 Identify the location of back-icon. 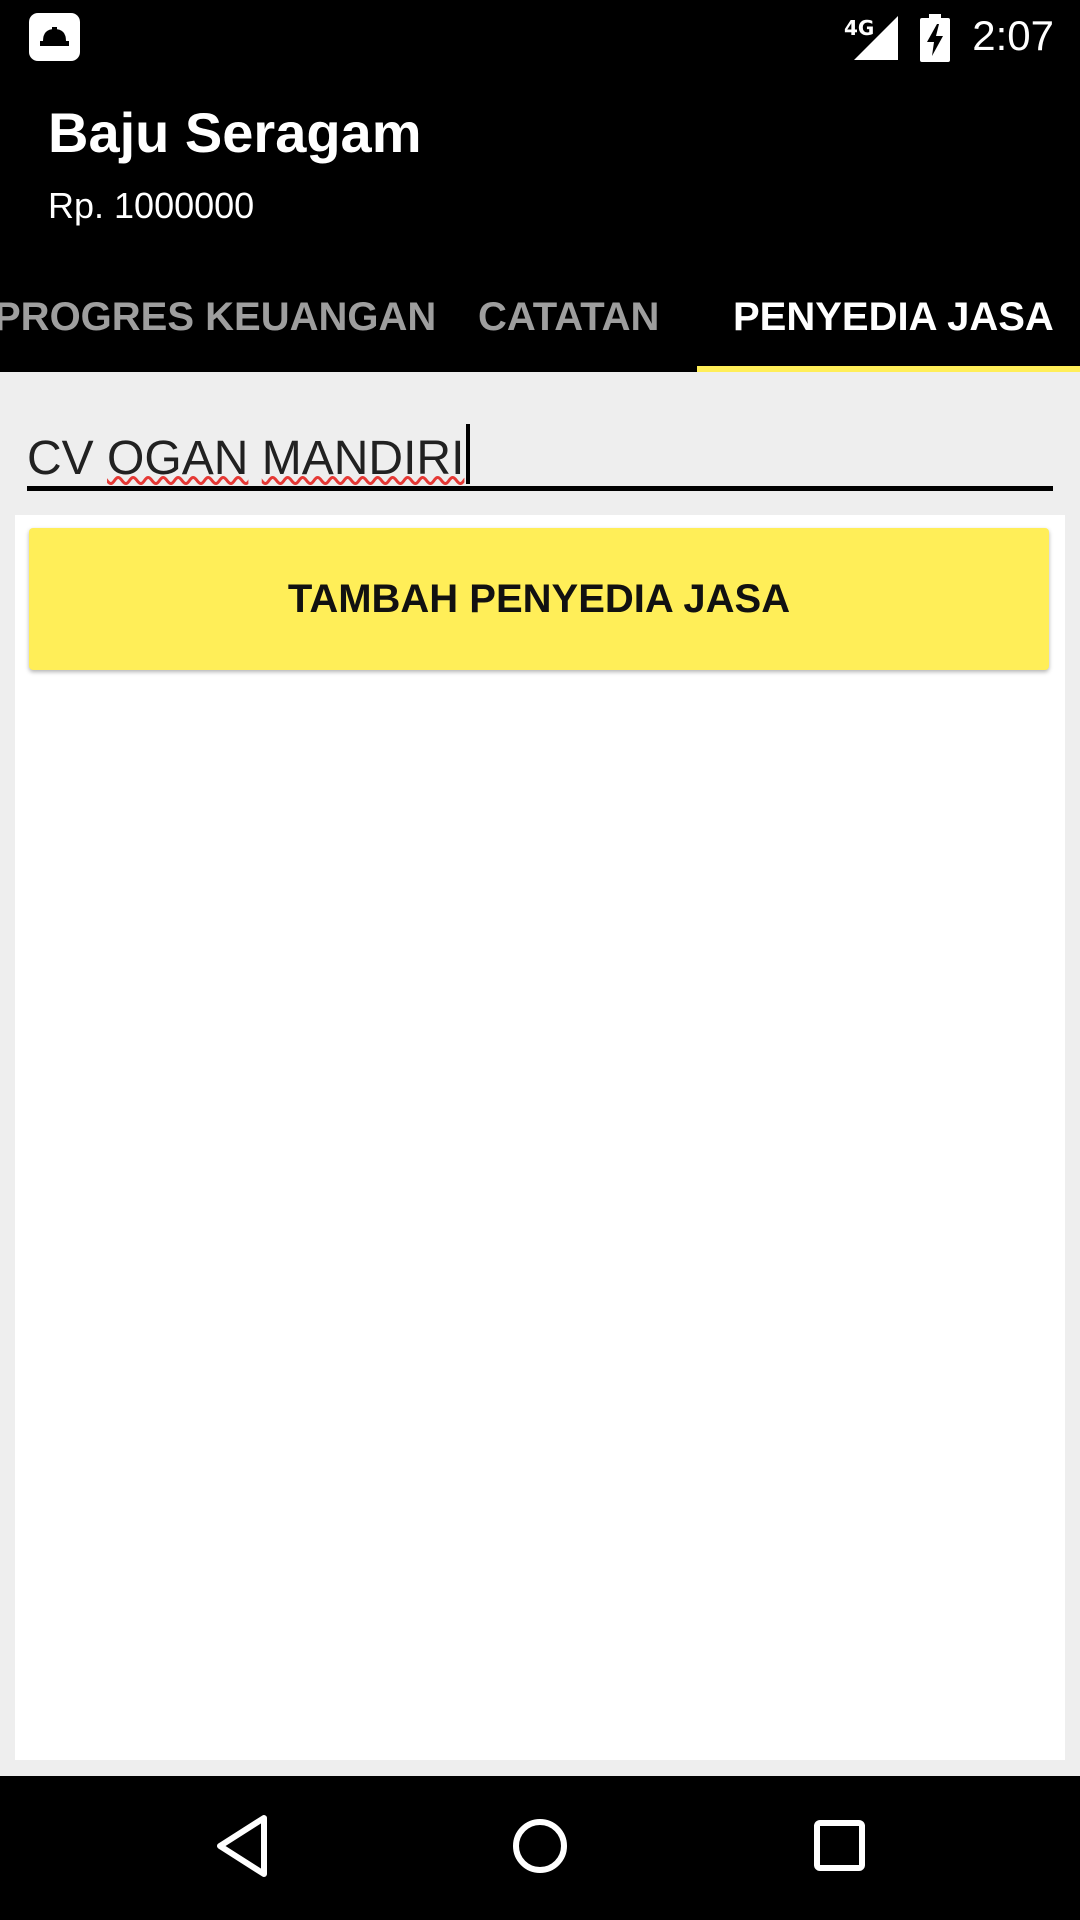
(242, 1846).